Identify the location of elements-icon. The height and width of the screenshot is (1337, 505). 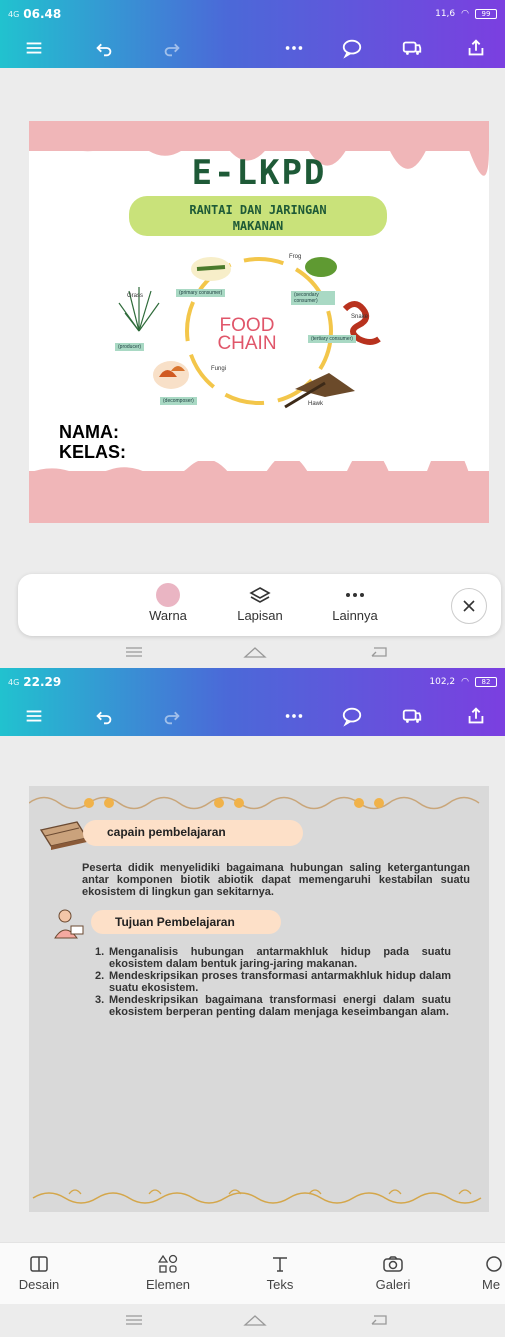
(168, 1263).